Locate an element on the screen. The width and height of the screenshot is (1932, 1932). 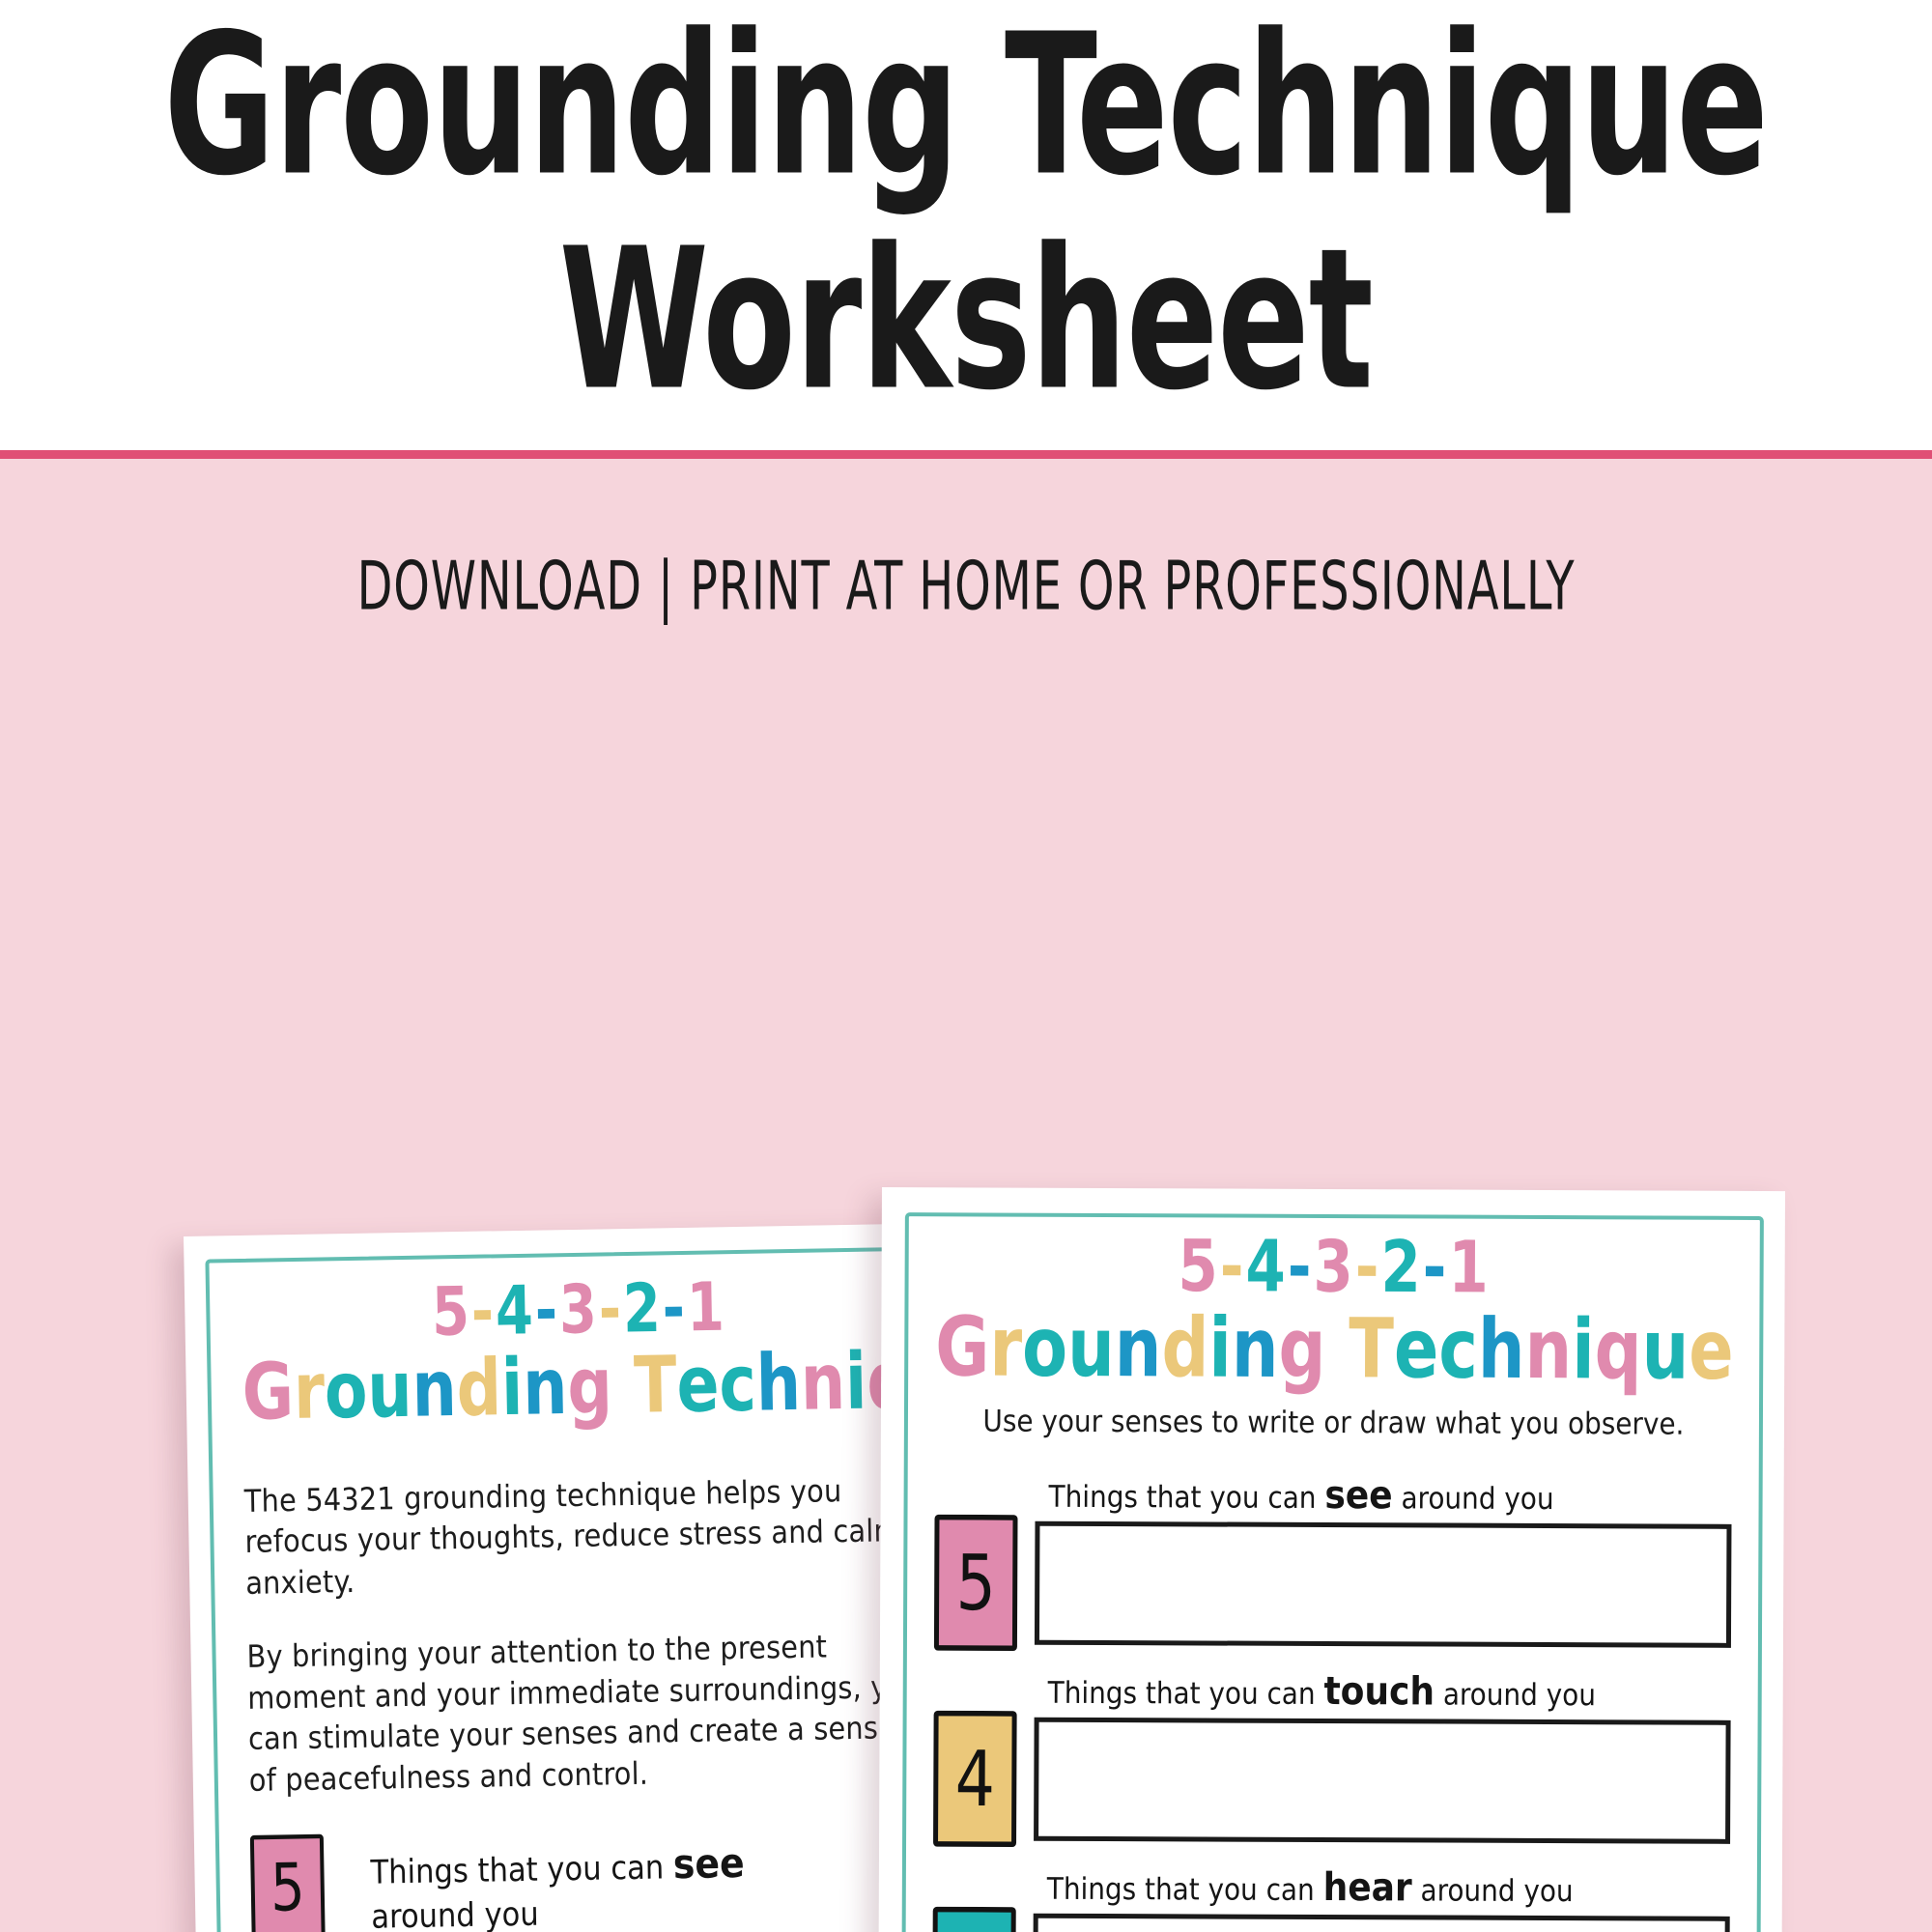
front-title-letter-glyph: T is located at coordinates (1372, 1348).